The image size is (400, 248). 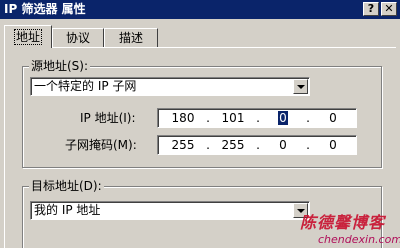 What do you see at coordinates (283, 145) in the screenshot?
I see `mask-octet-3: 0` at bounding box center [283, 145].